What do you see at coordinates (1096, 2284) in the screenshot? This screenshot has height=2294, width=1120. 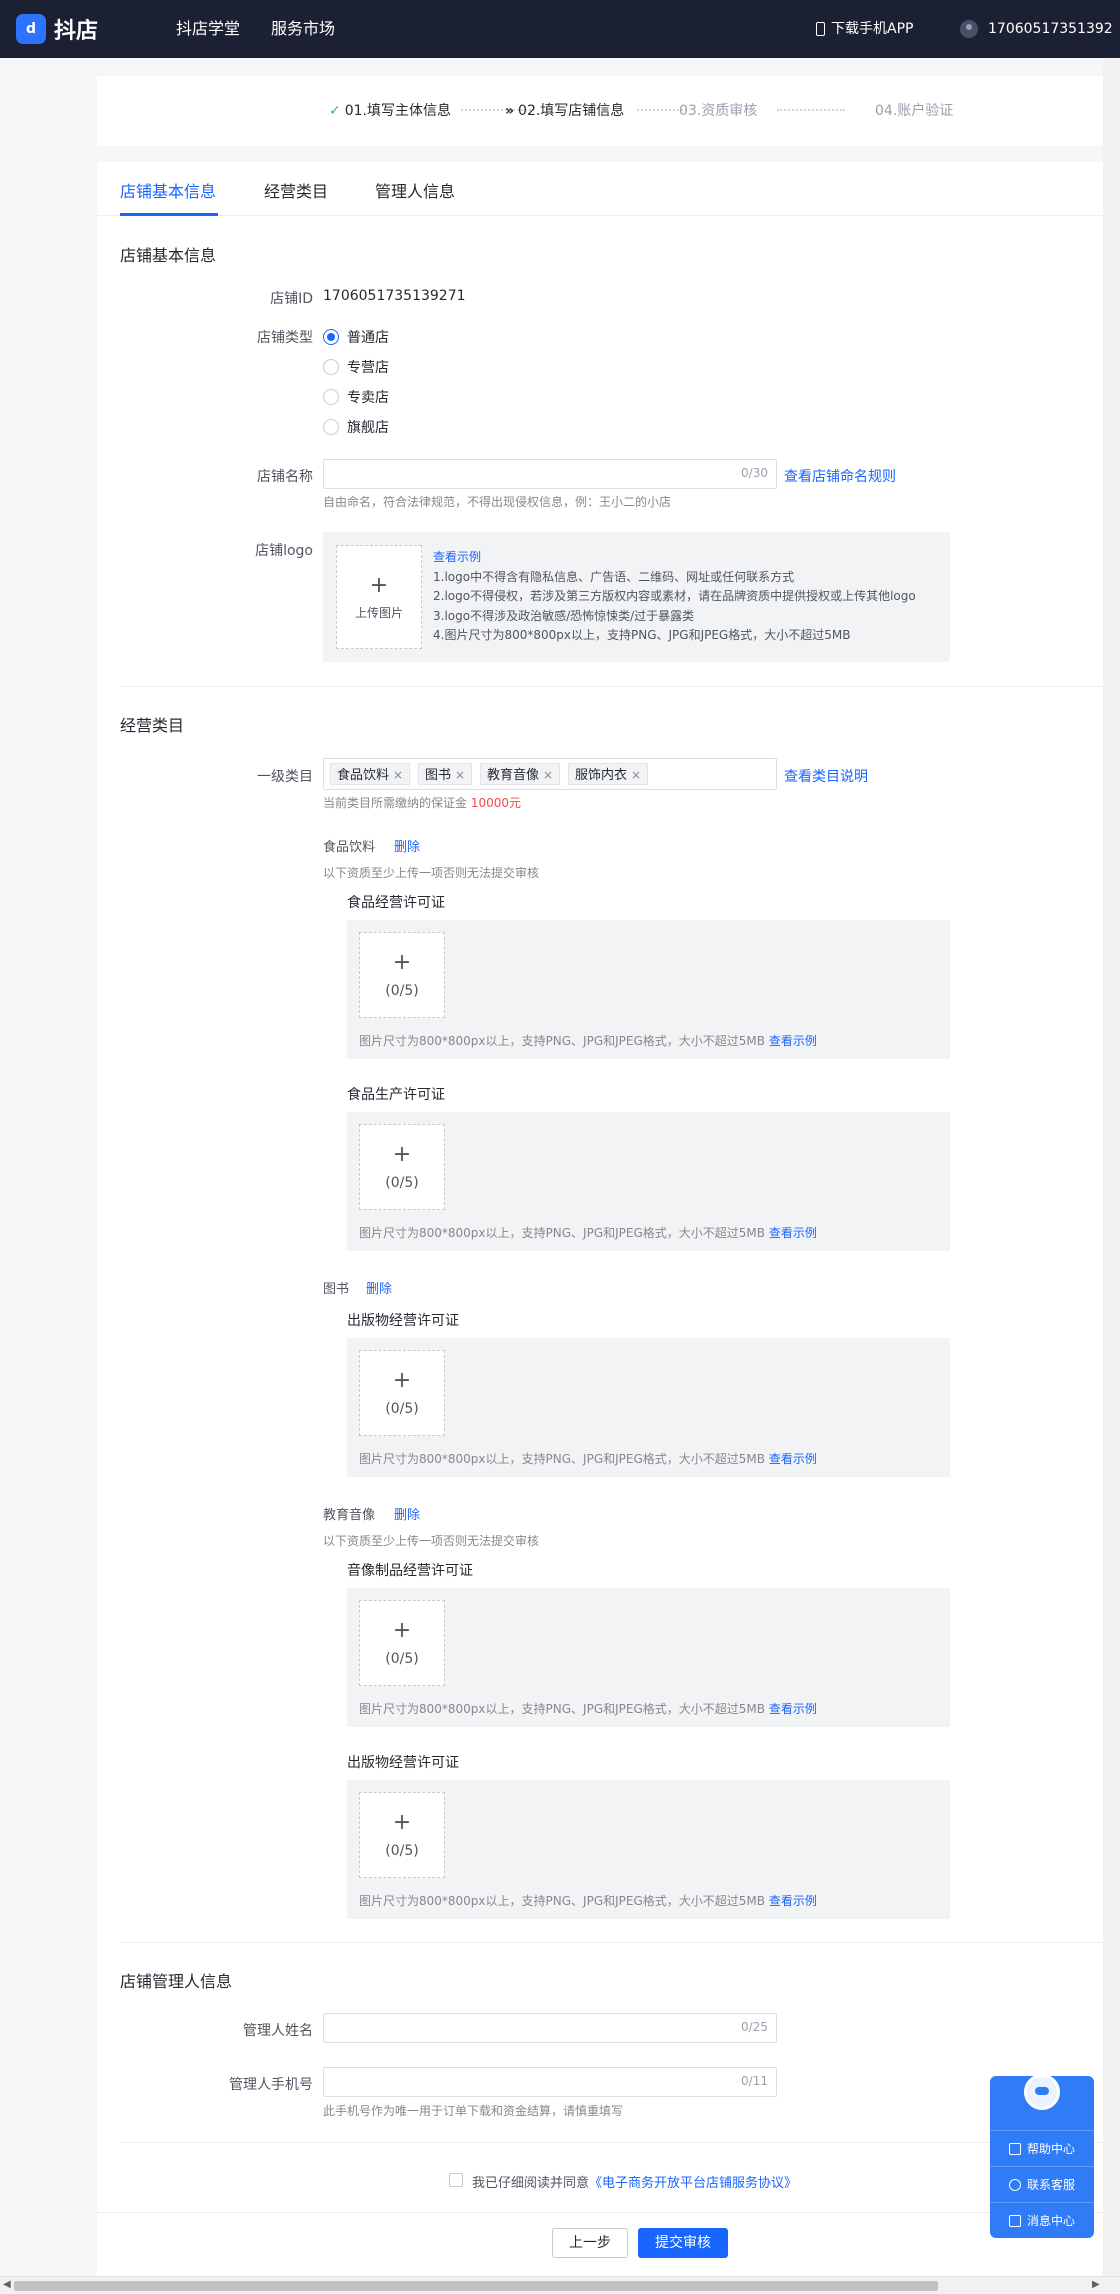 I see `scroll-right-icon: ▶` at bounding box center [1096, 2284].